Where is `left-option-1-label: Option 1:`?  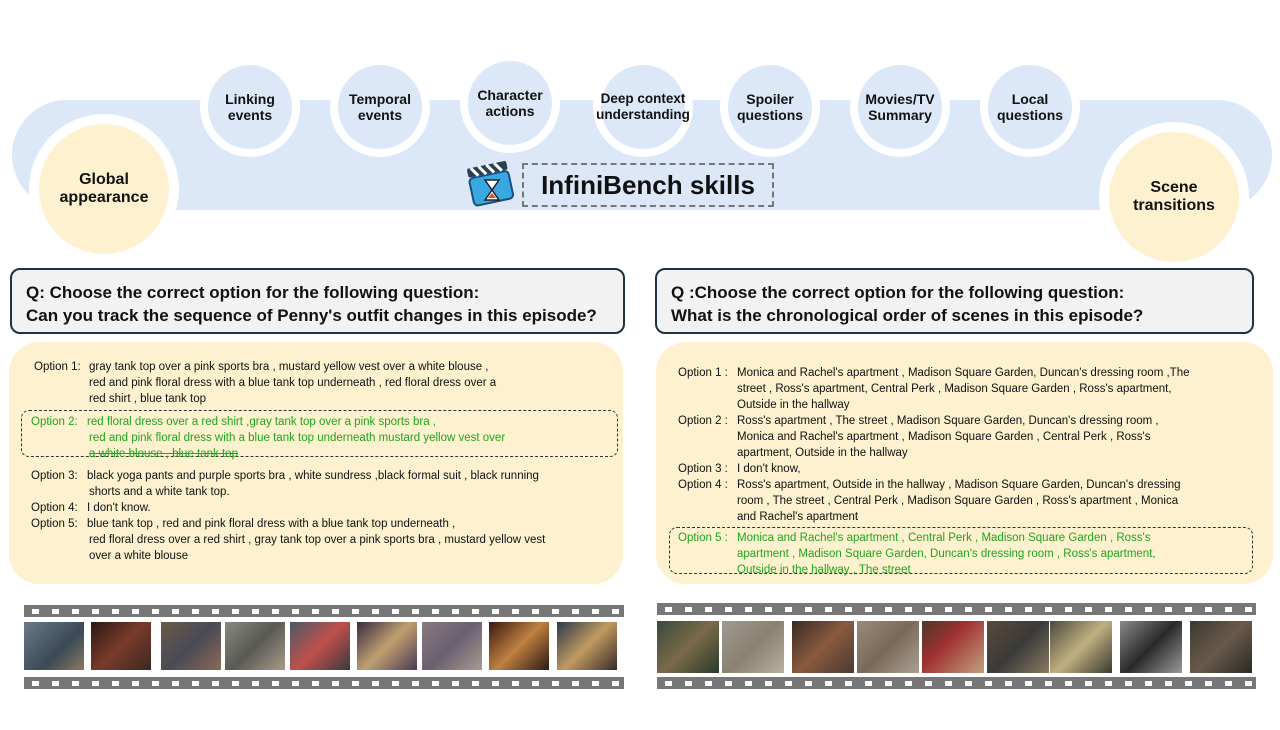
left-option-1-label: Option 1: is located at coordinates (57, 367).